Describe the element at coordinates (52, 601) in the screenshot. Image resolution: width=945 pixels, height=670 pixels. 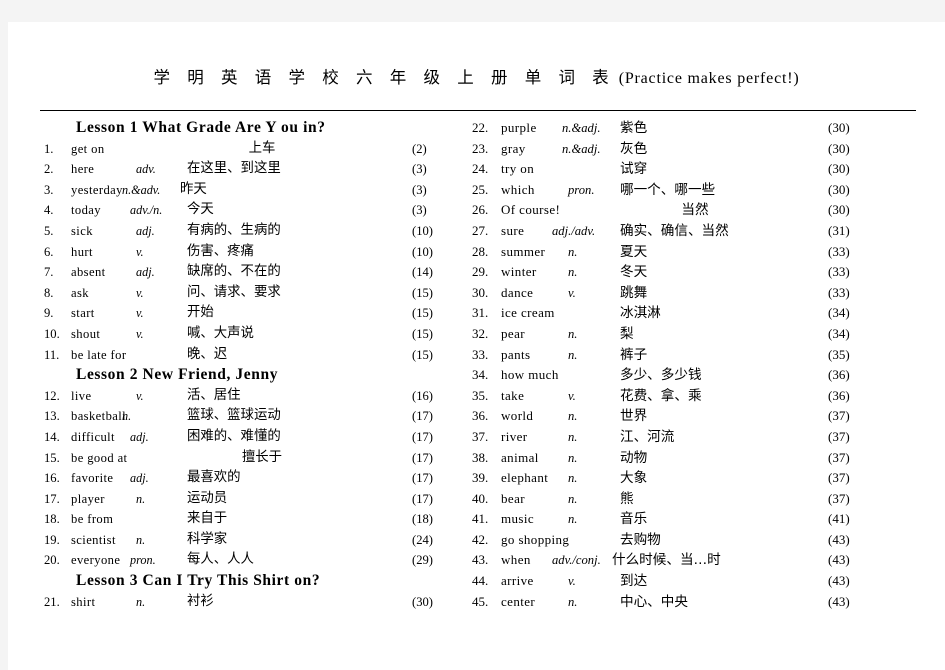
I see `entry-number: 21.` at that location.